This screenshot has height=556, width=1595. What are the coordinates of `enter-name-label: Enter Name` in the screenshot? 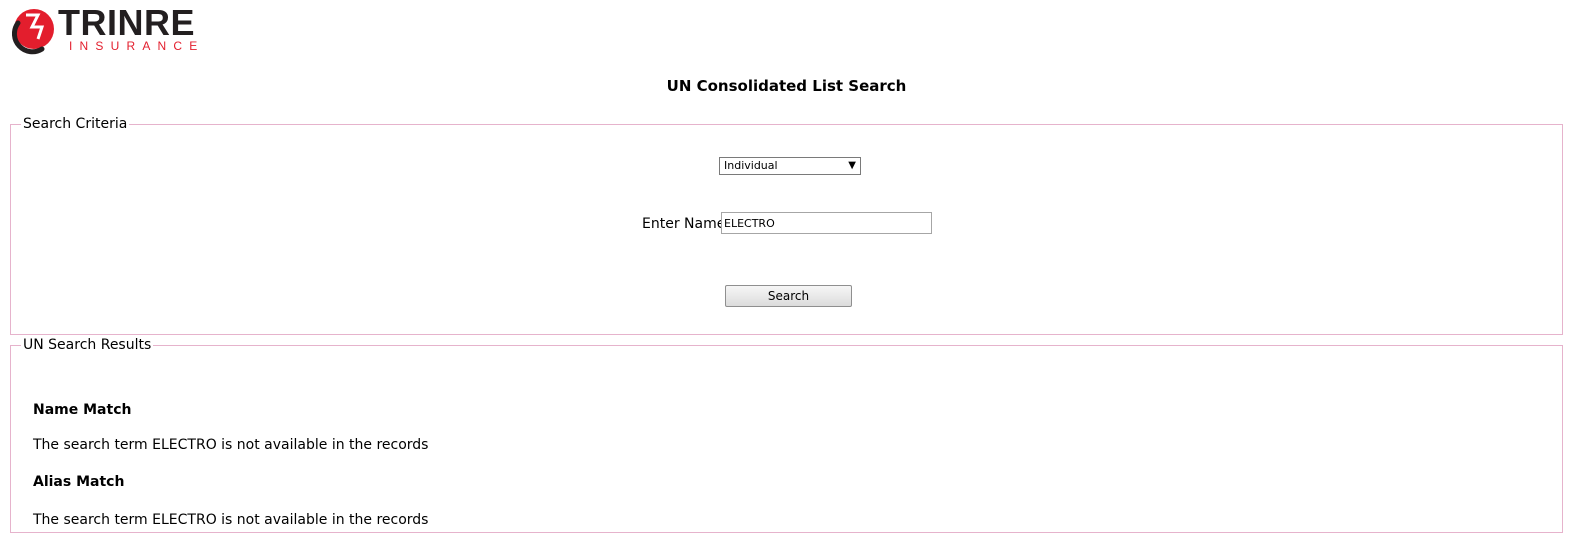 It's located at (684, 224).